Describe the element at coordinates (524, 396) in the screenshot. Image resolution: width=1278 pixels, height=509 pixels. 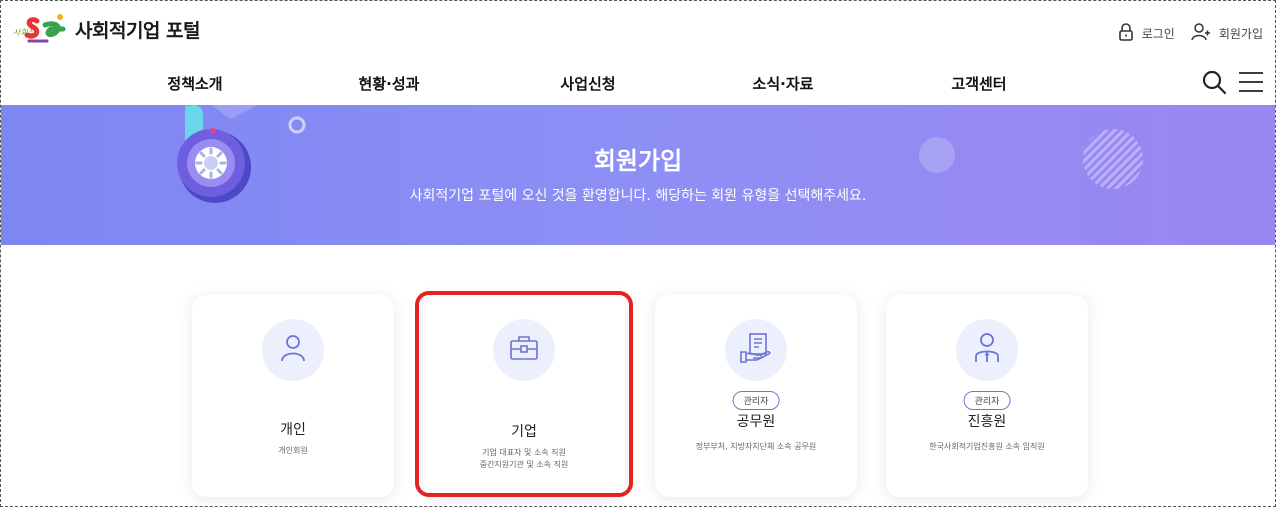
I see `member-type-card-company: 기업 기업 대표자 및 소속 직원 중간지원기관 및 소속 직원` at that location.